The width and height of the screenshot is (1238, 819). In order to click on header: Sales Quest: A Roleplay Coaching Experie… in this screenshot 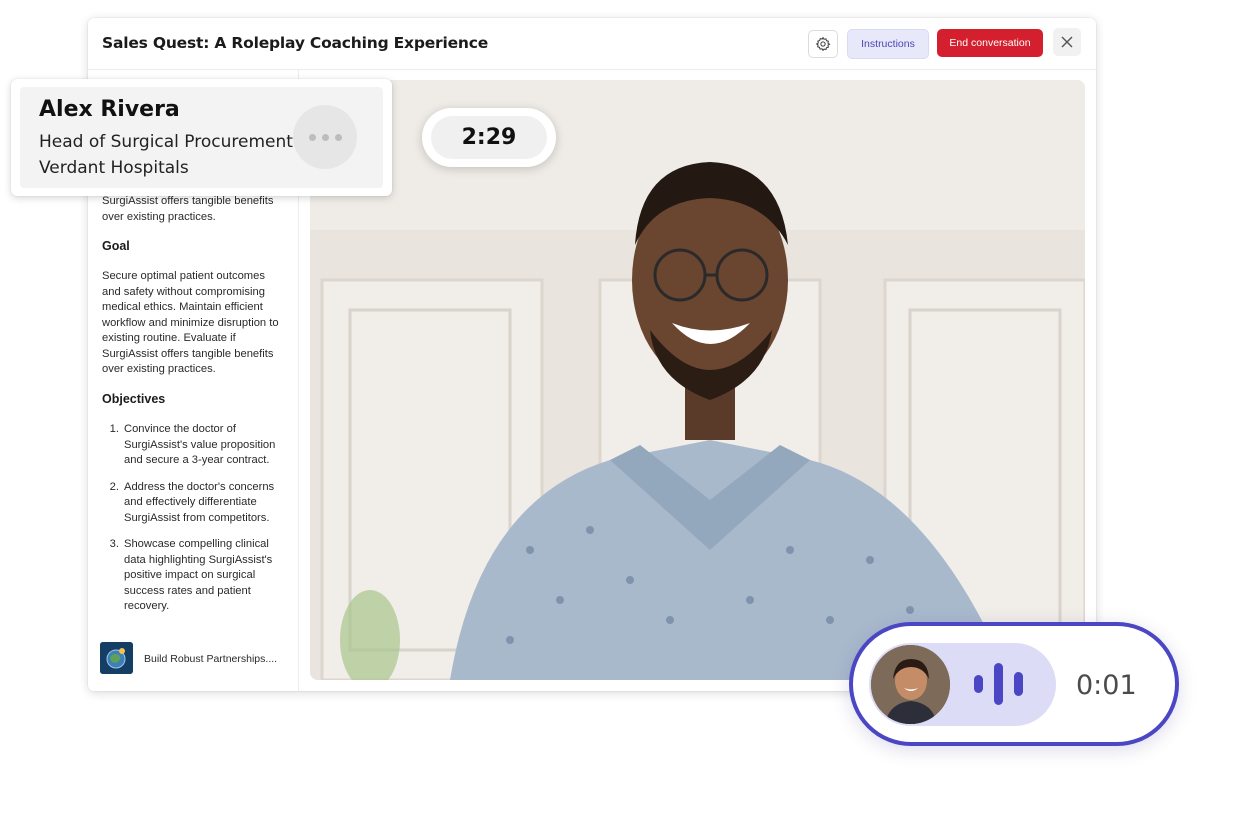, I will do `click(592, 44)`.